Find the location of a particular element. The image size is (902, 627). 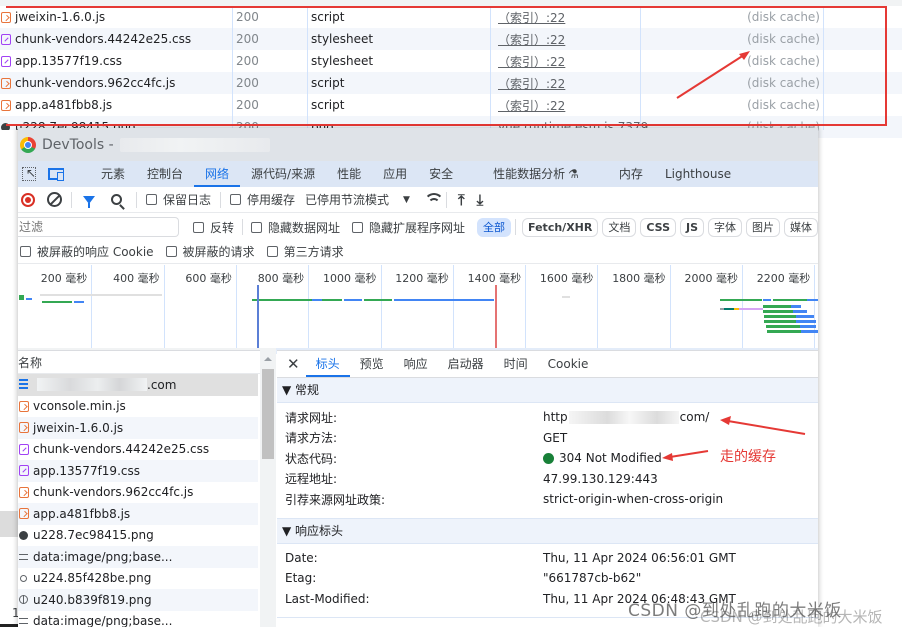

chip-fetch-xhr: Fetch/XHR is located at coordinates (560, 227).